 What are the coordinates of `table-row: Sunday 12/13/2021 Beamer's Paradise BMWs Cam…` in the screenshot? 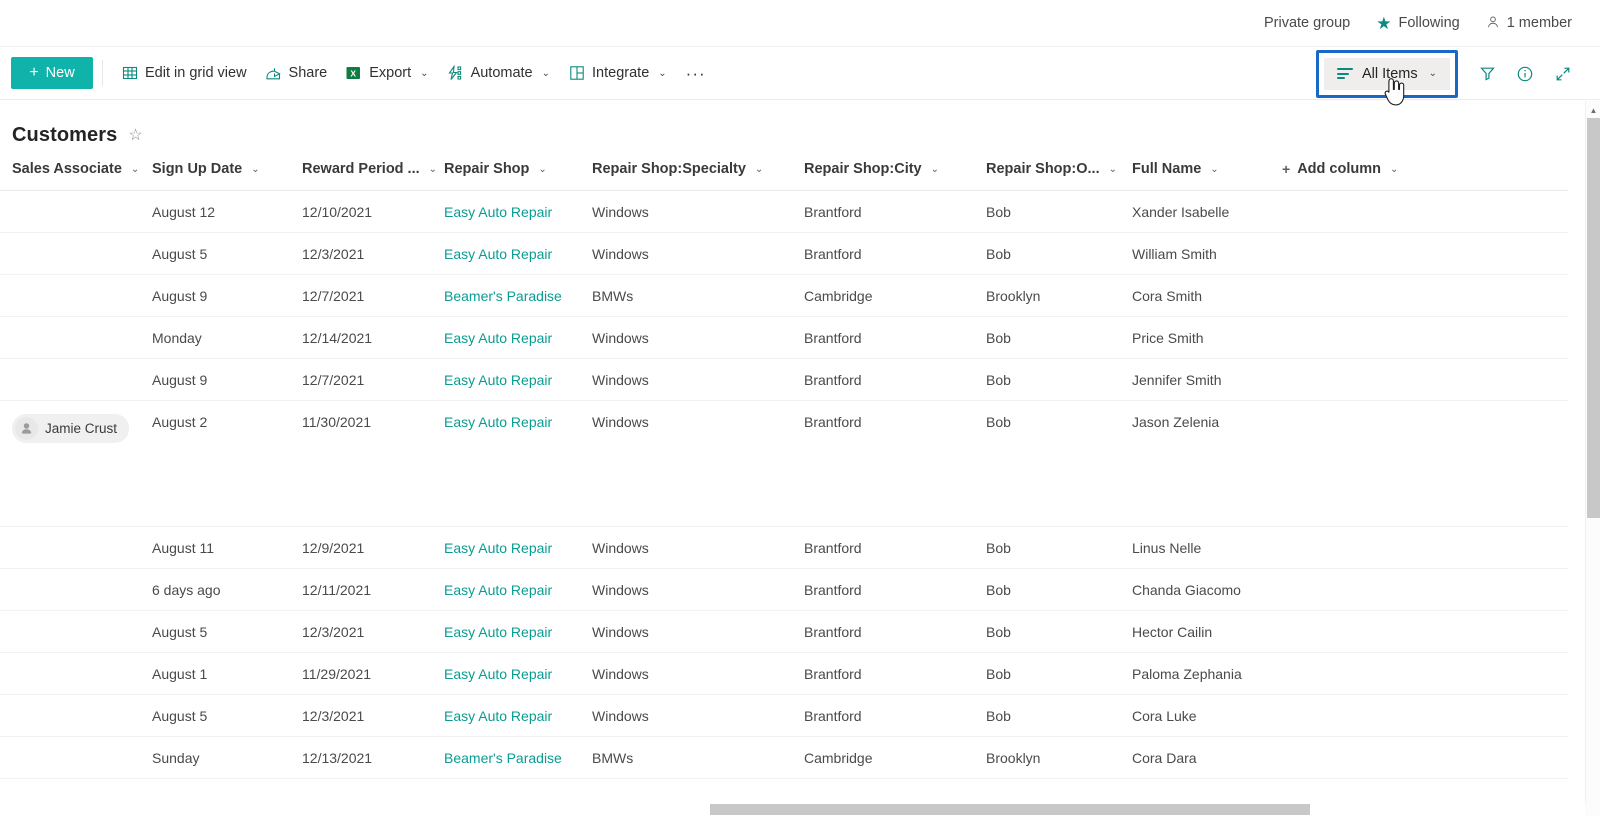 It's located at (784, 757).